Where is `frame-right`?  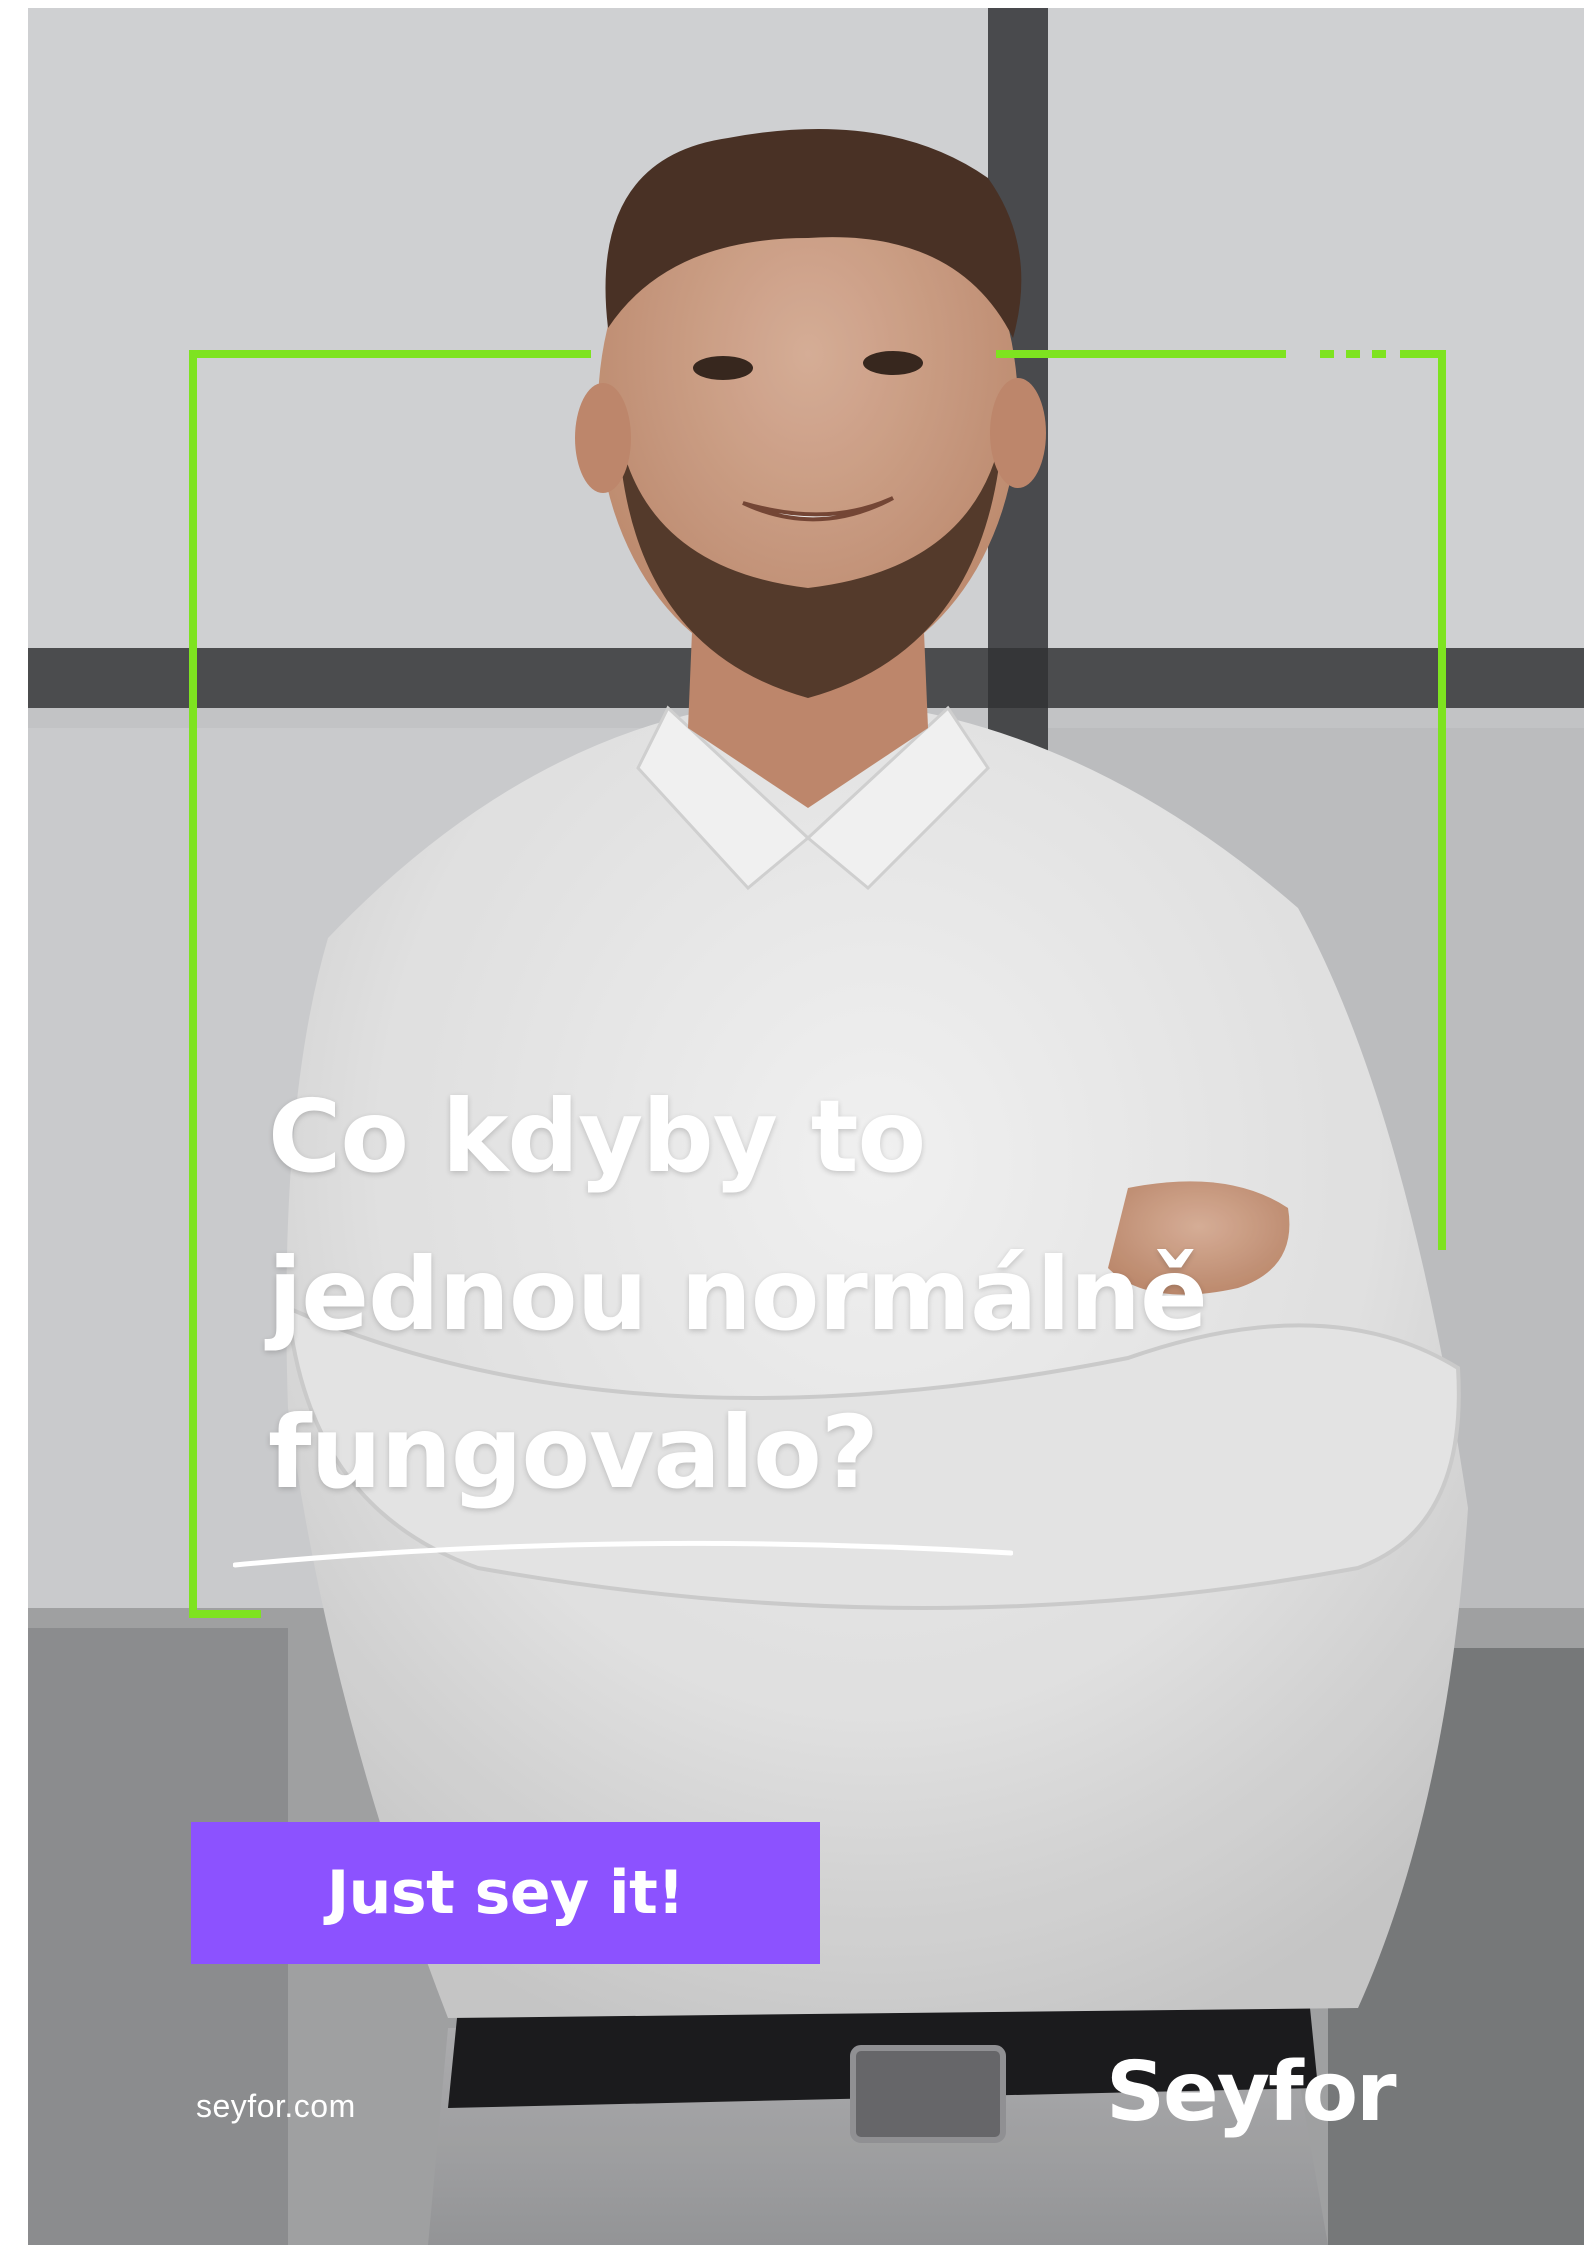
frame-right is located at coordinates (1442, 800).